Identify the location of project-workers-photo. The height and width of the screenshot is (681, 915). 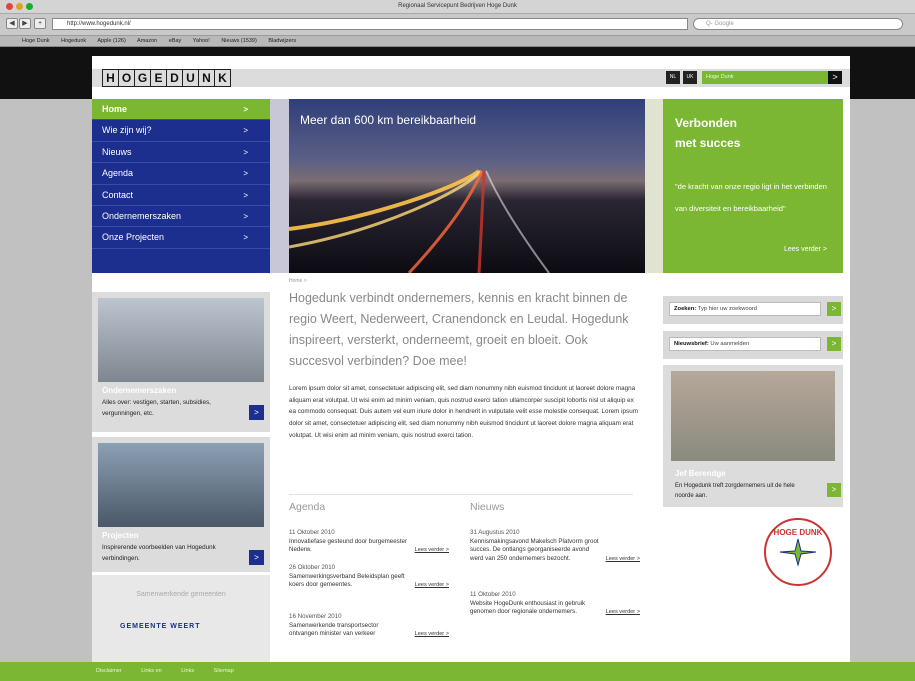
(181, 485).